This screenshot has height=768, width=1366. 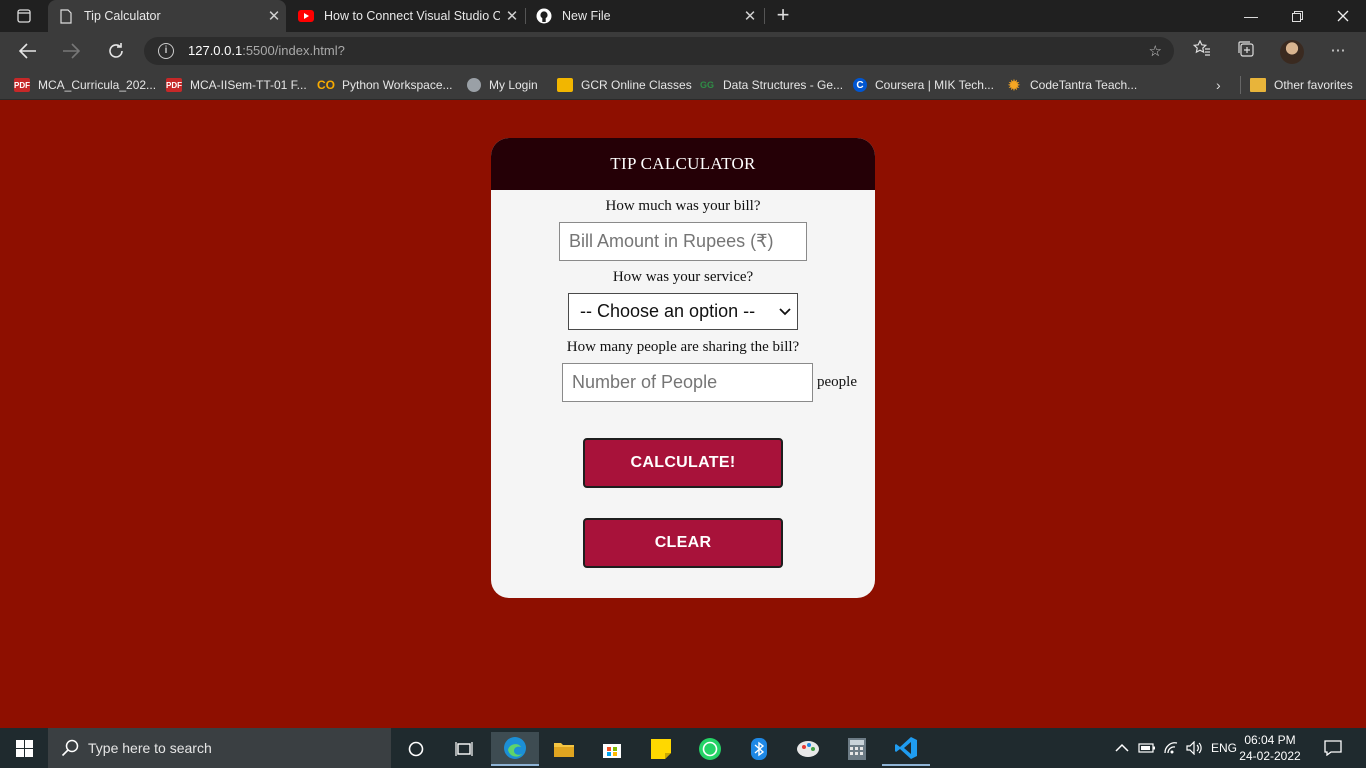 I want to click on microsoft-store-icon, so click(x=612, y=749).